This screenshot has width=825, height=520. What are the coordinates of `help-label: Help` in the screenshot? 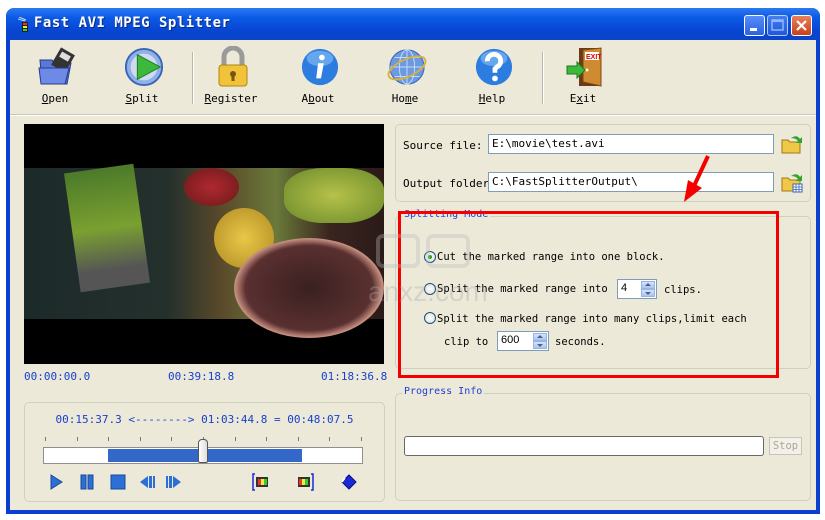 It's located at (492, 98).